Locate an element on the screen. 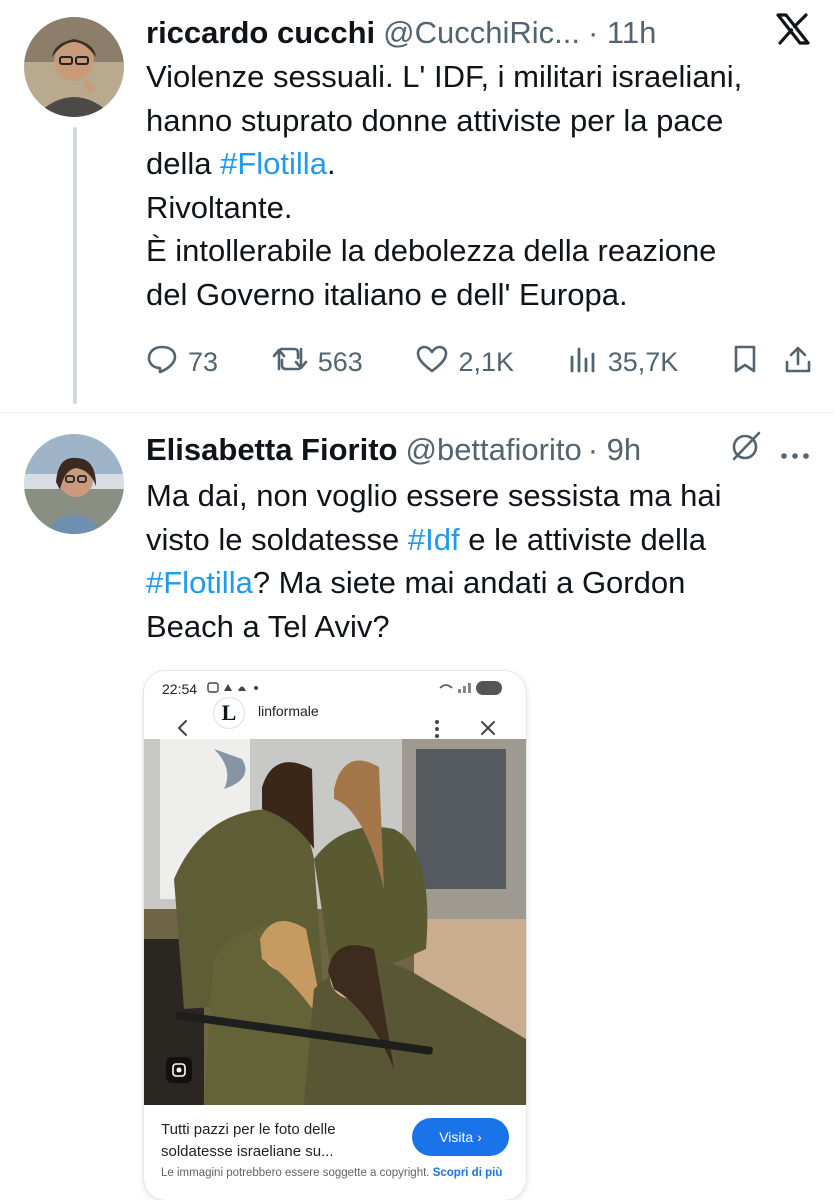 Image resolution: width=834 pixels, height=1200 pixels. lens-icon is located at coordinates (179, 1070).